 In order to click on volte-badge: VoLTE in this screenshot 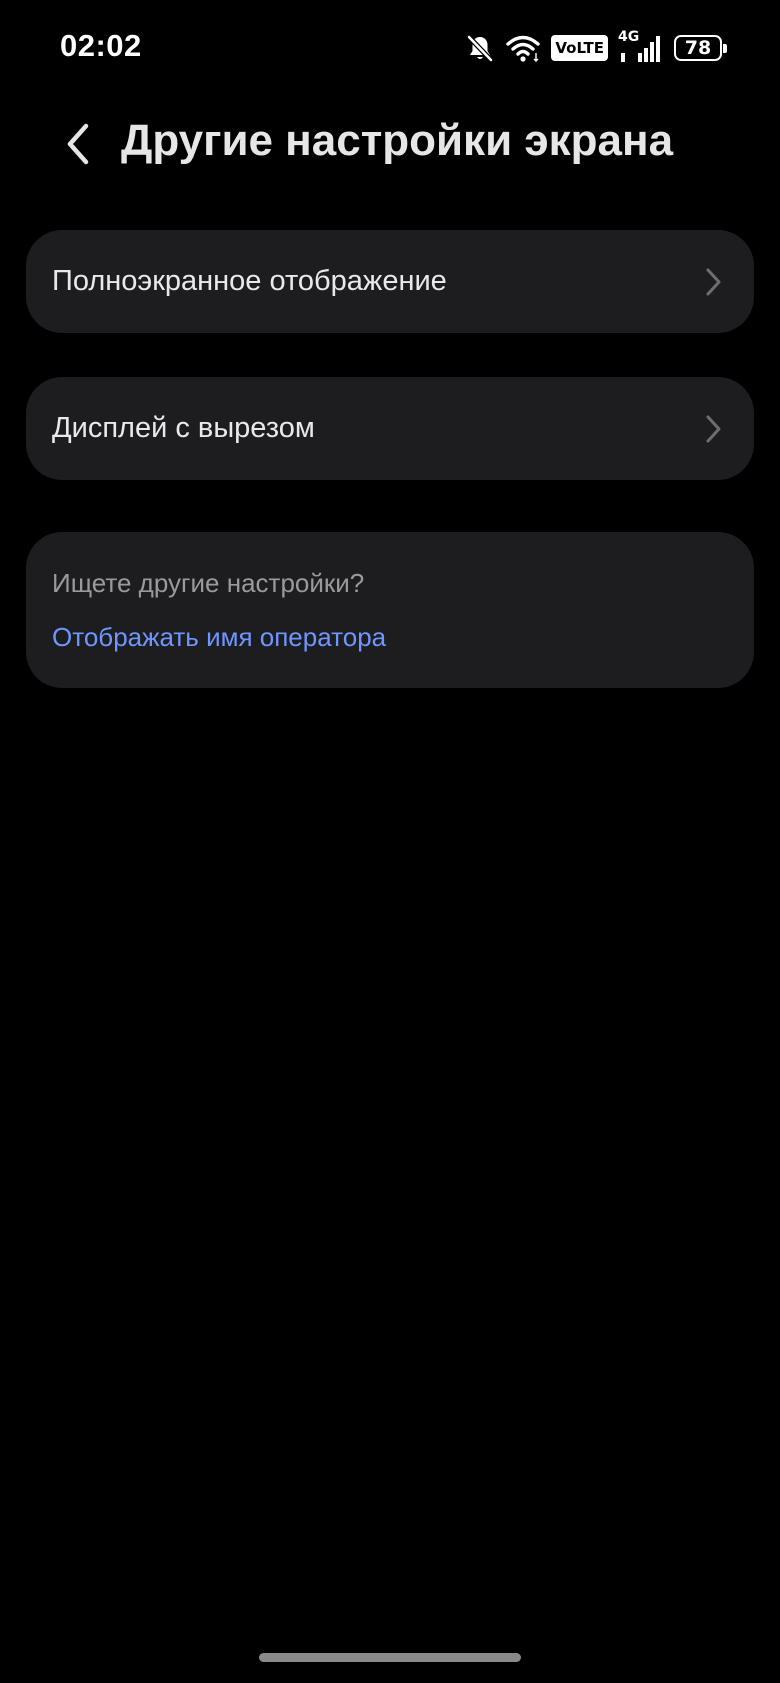, I will do `click(579, 48)`.